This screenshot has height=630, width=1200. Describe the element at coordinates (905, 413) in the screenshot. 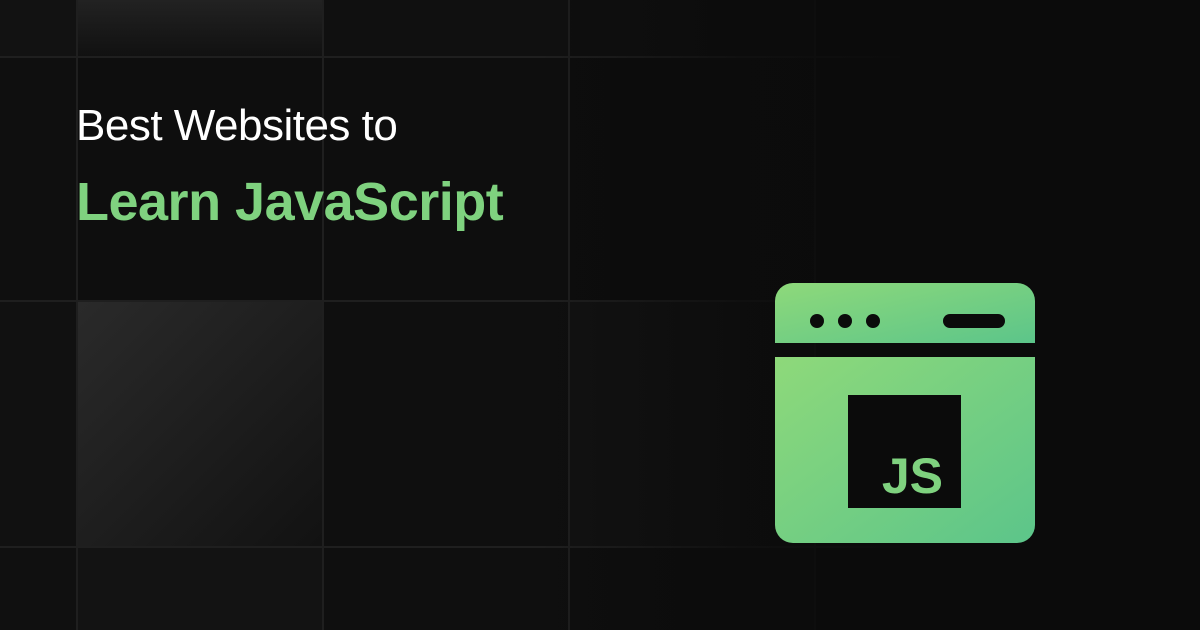

I see `js-browser-icon: JS` at that location.